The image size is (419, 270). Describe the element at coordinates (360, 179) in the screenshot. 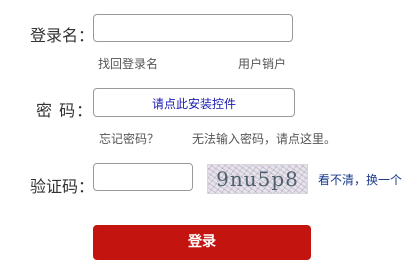

I see `refresh-captcha-link: 看不清，换一个` at that location.